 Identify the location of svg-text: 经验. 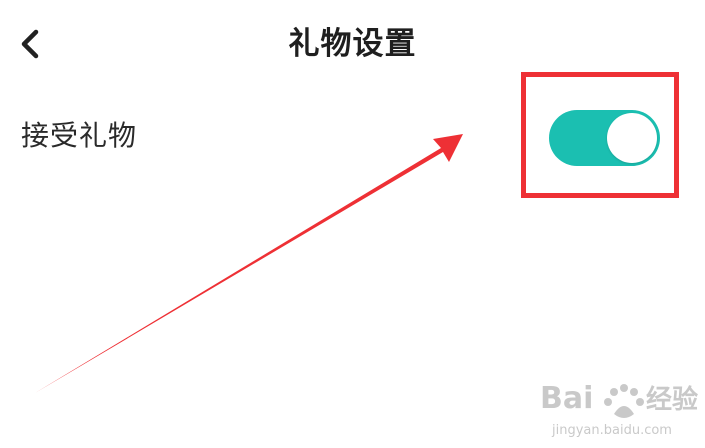
(672, 399).